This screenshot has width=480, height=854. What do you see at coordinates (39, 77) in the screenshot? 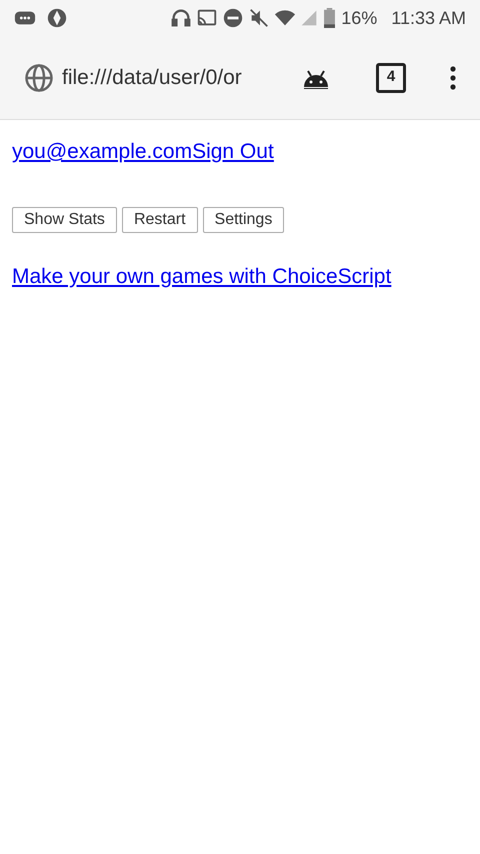
I see `globe-icon` at bounding box center [39, 77].